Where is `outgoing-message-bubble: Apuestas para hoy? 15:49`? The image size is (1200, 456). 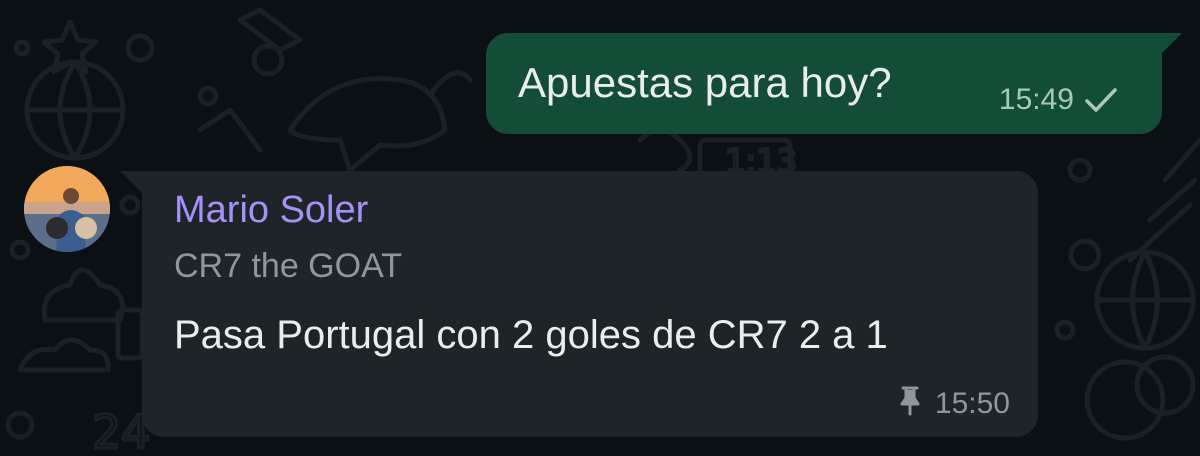 outgoing-message-bubble: Apuestas para hoy? 15:49 is located at coordinates (834, 83).